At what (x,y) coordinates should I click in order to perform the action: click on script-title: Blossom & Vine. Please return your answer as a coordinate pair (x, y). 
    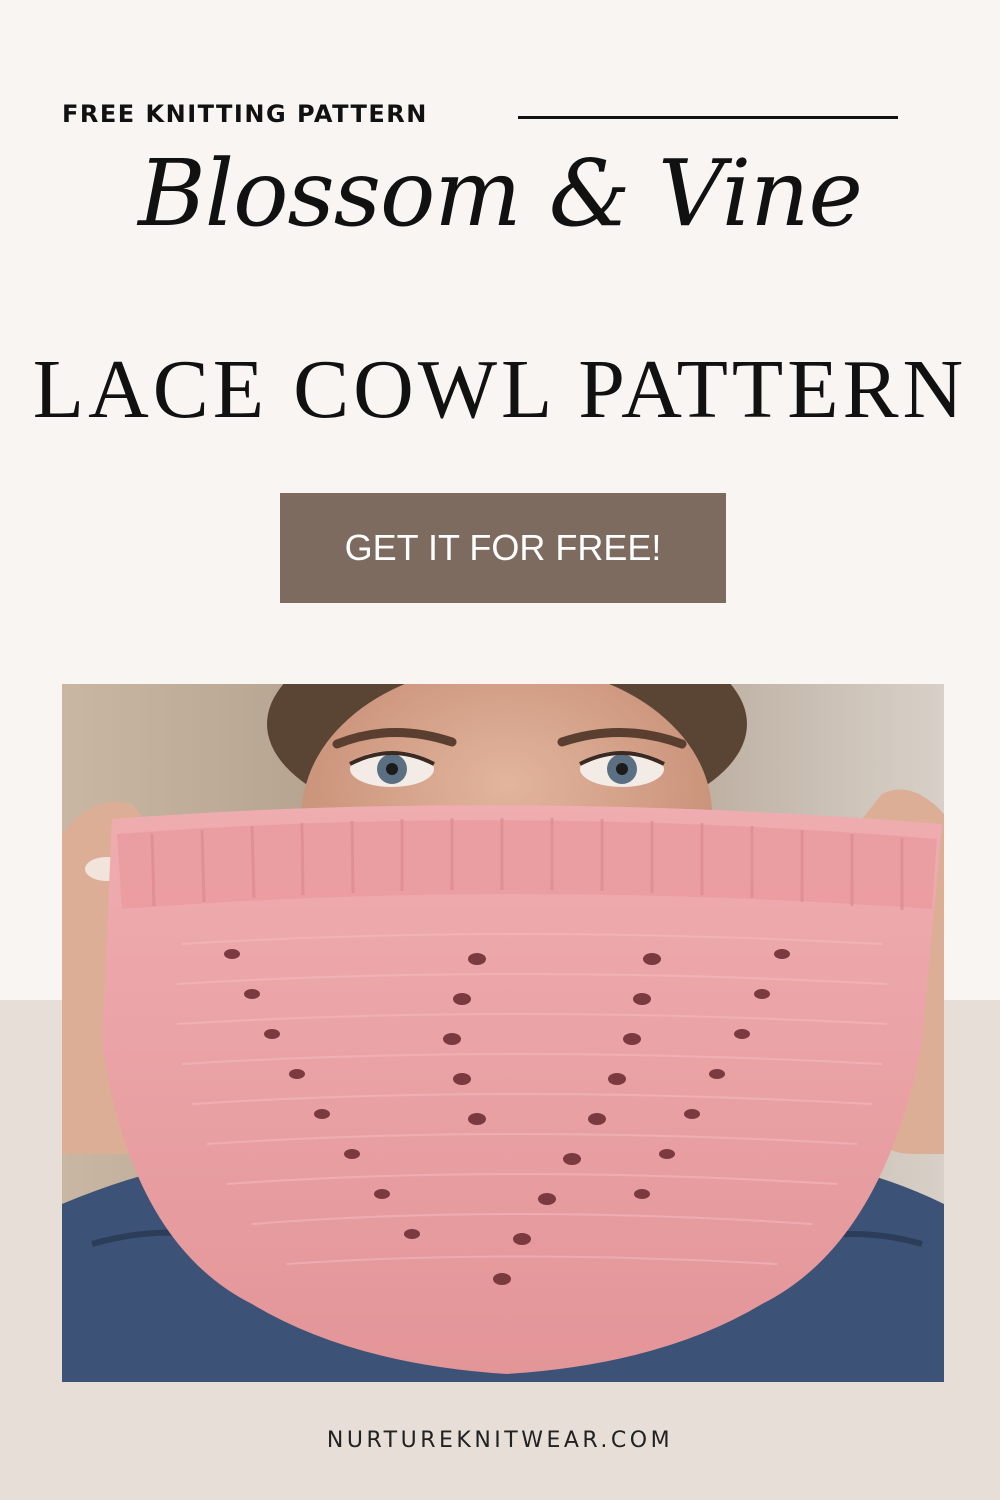
    Looking at the image, I should click on (500, 193).